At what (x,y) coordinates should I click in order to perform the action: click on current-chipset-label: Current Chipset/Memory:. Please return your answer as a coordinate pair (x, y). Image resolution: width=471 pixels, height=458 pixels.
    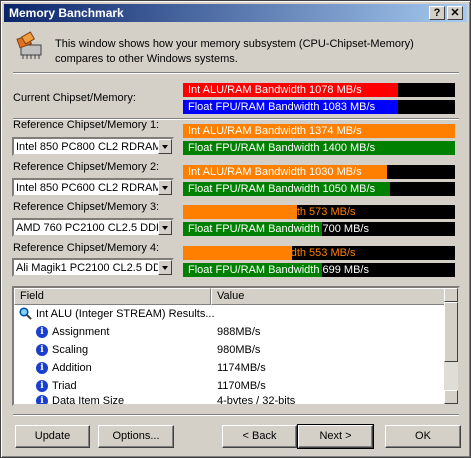
    Looking at the image, I should click on (74, 98).